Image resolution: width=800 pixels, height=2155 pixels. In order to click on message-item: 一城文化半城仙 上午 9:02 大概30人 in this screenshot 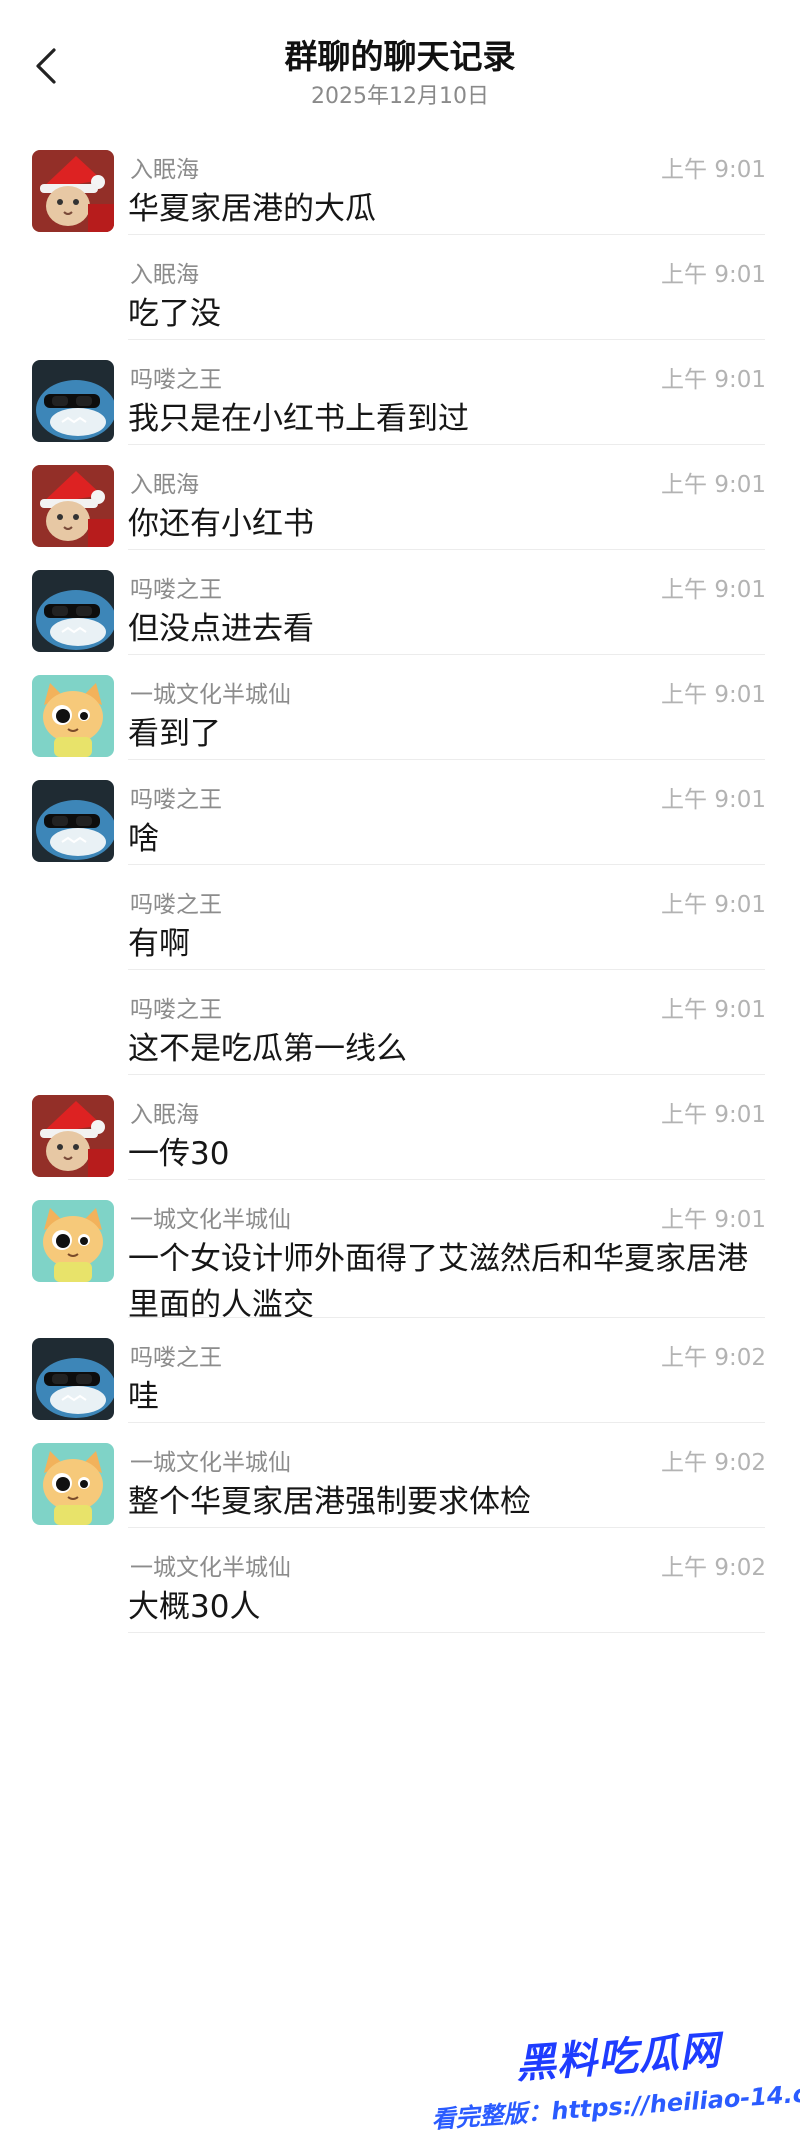, I will do `click(400, 1580)`.